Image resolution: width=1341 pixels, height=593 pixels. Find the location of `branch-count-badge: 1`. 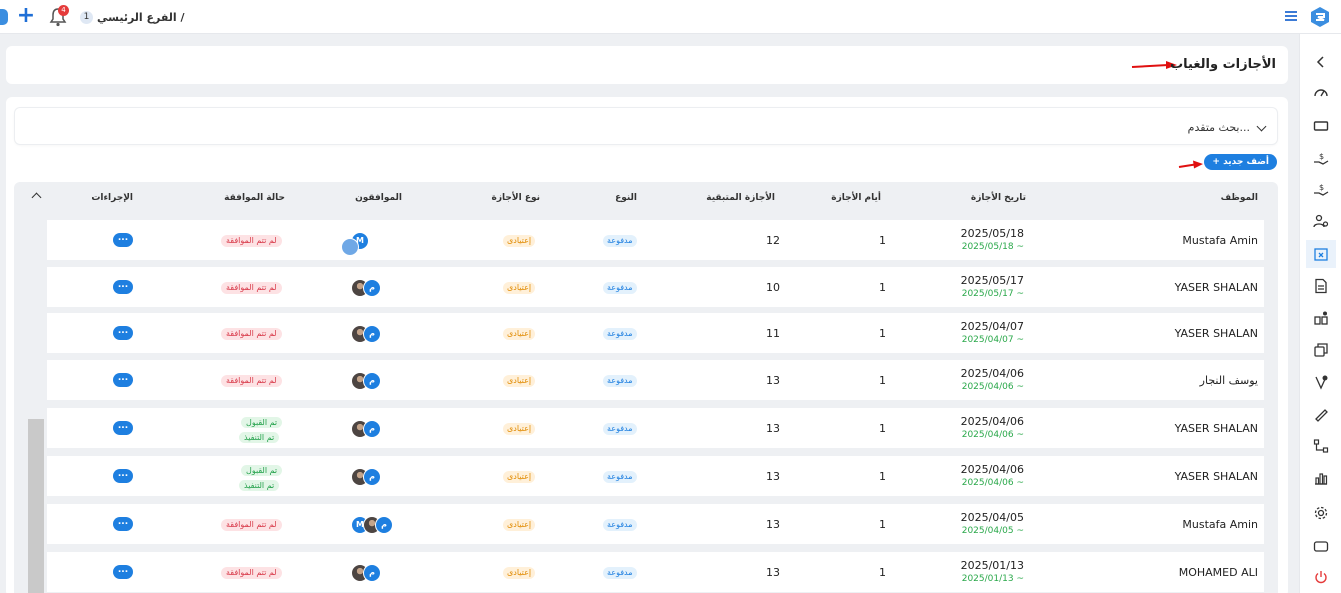

branch-count-badge: 1 is located at coordinates (86, 17).